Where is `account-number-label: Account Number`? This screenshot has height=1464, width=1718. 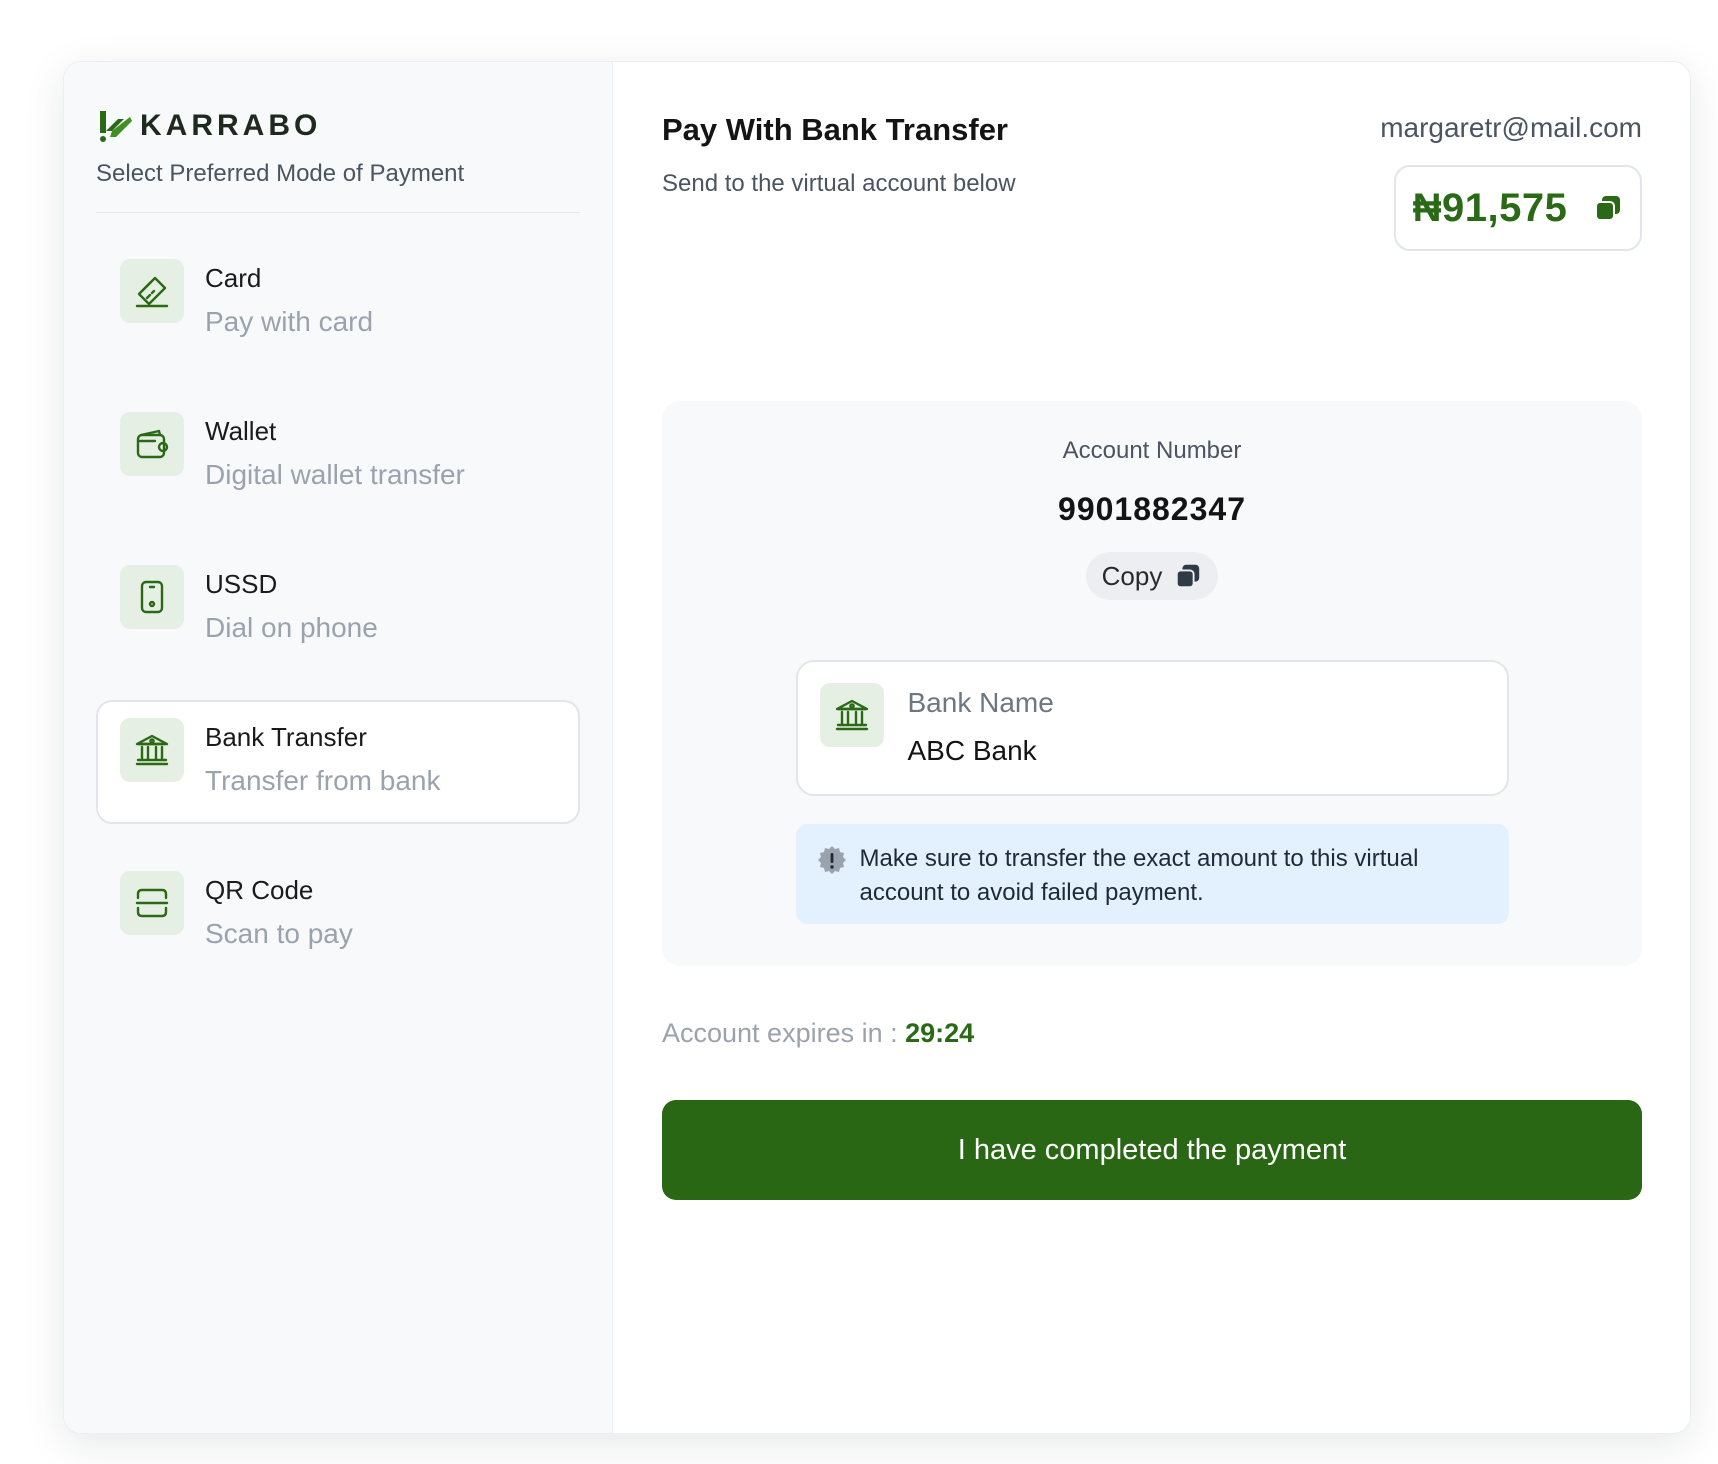
account-number-label: Account Number is located at coordinates (1152, 450).